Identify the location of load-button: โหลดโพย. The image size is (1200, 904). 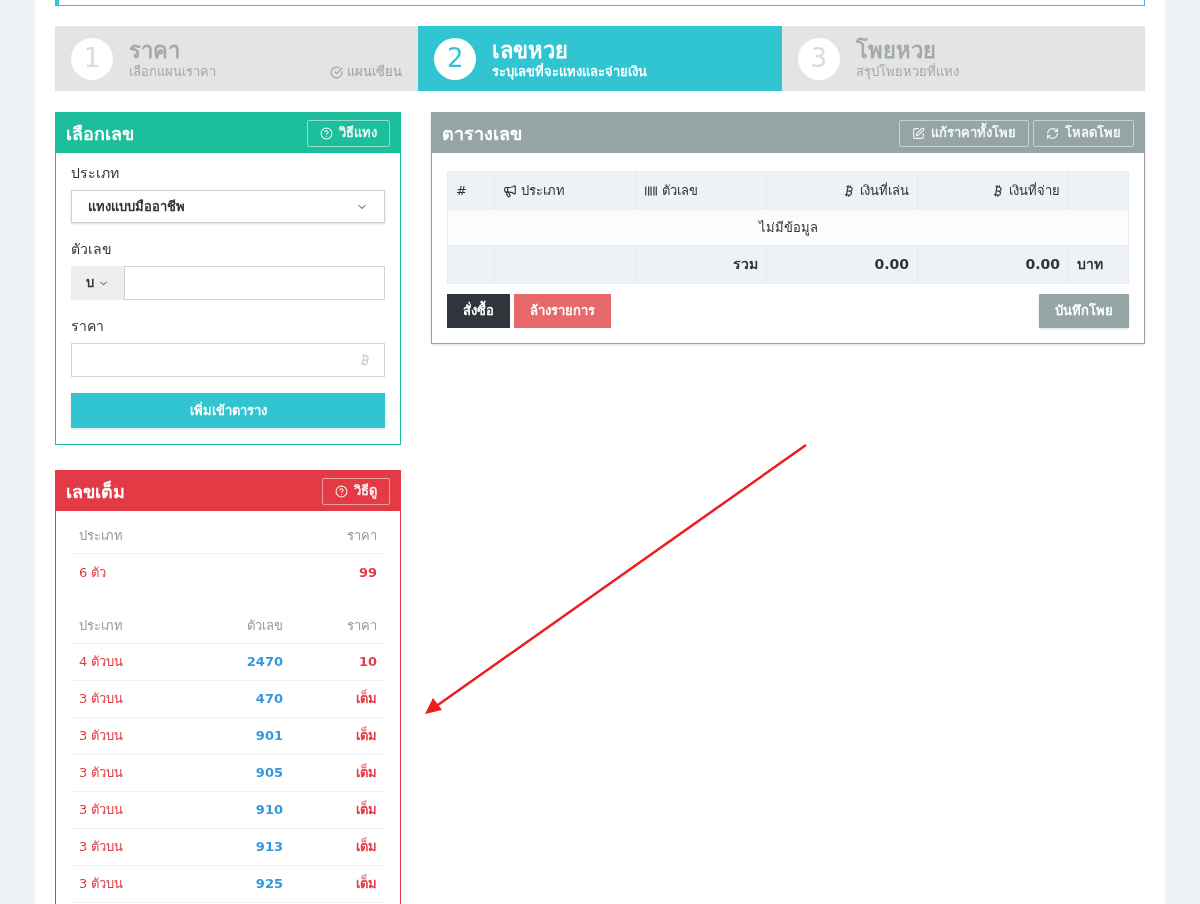
(1083, 133).